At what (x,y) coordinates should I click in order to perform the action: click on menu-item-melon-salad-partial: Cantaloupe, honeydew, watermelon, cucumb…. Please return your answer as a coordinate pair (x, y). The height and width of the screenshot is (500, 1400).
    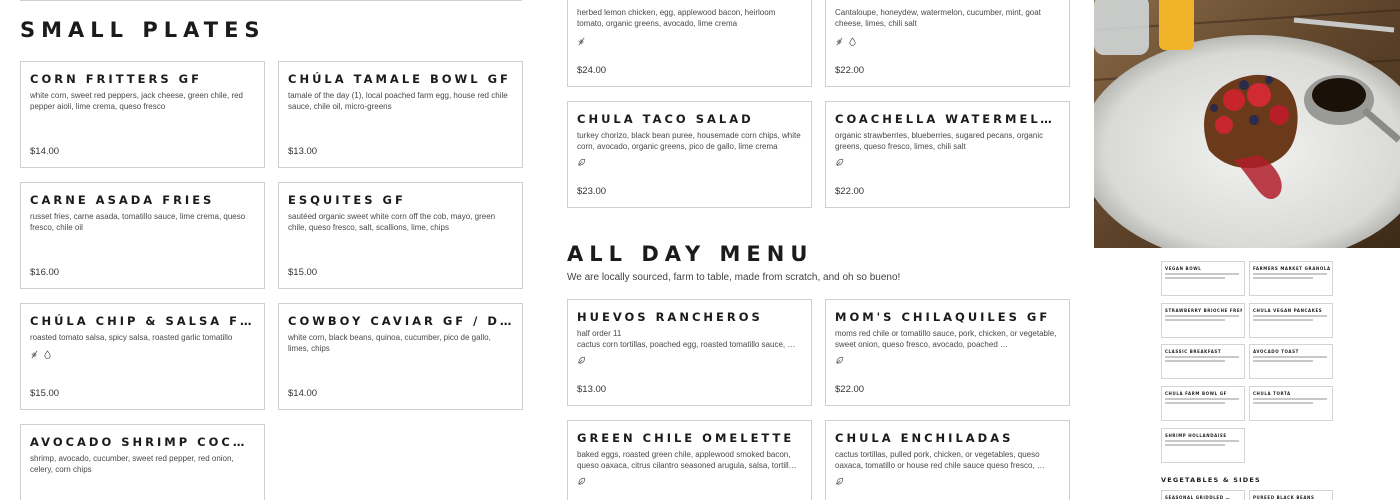
    Looking at the image, I should click on (947, 43).